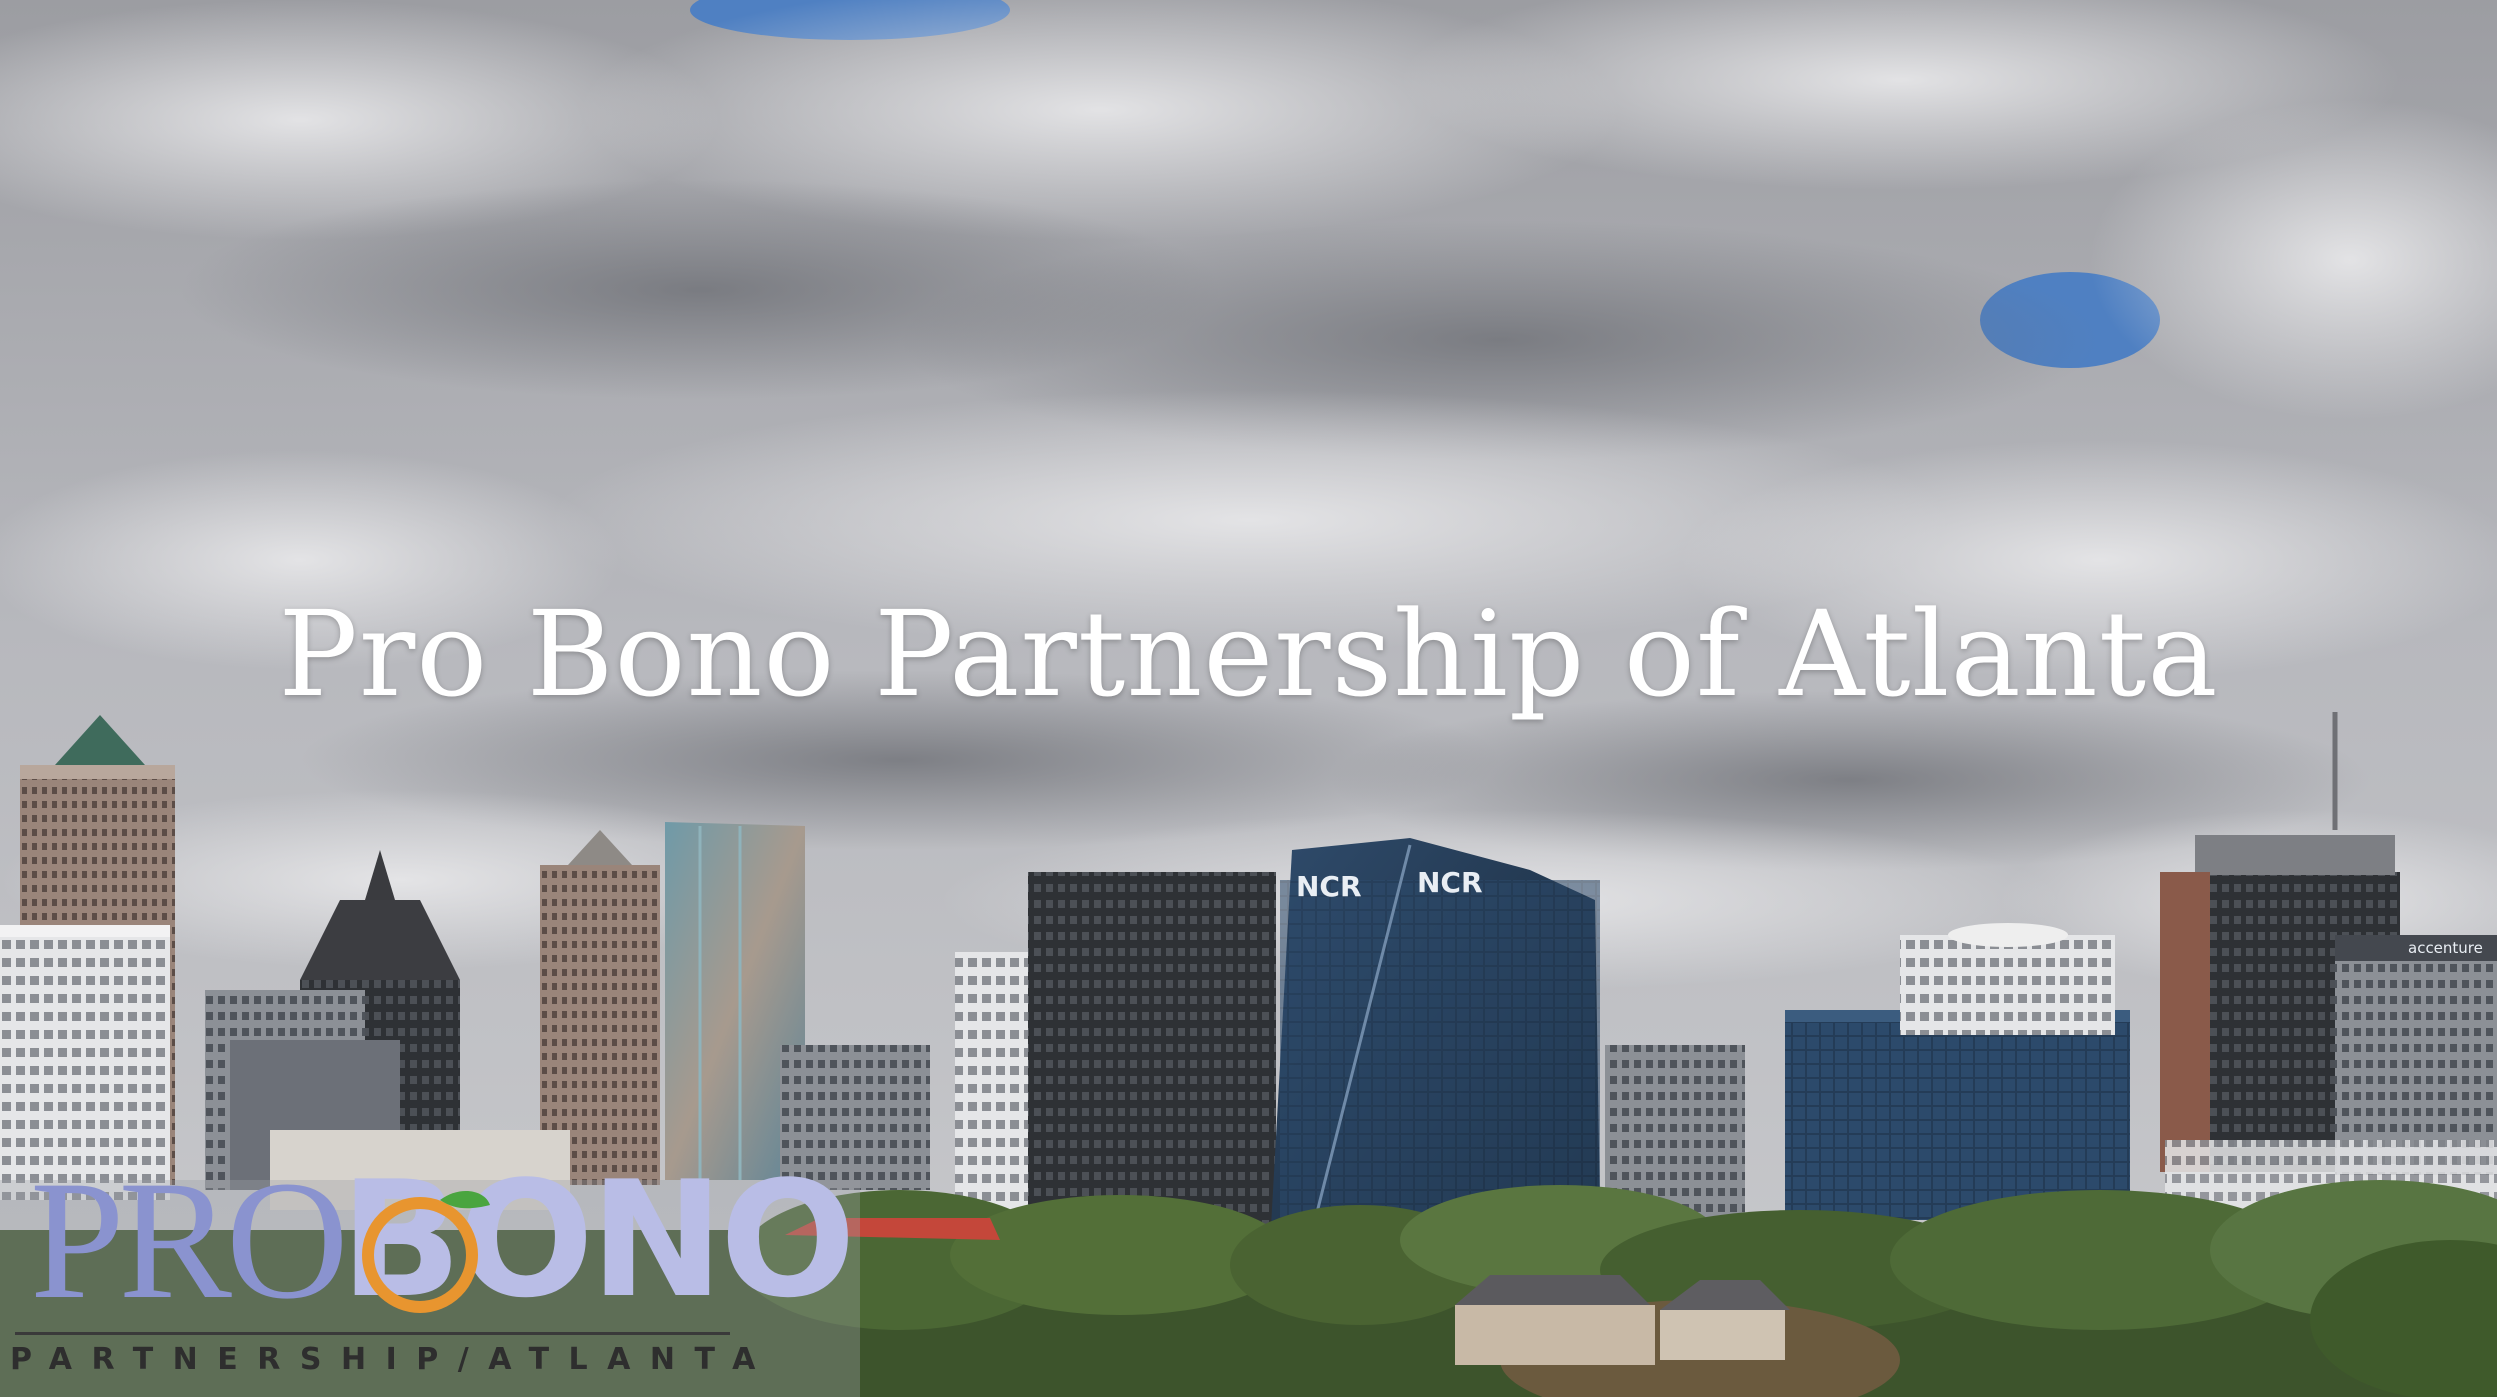 The height and width of the screenshot is (1397, 2497). Describe the element at coordinates (2007, 979) in the screenshot. I see `cream-tower-right` at that location.